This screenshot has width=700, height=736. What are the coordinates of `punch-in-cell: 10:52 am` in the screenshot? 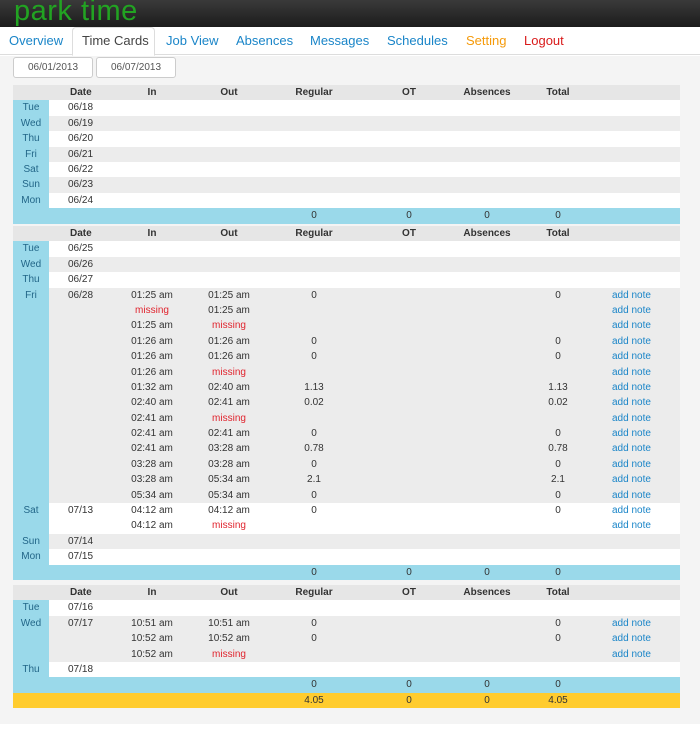 It's located at (152, 654).